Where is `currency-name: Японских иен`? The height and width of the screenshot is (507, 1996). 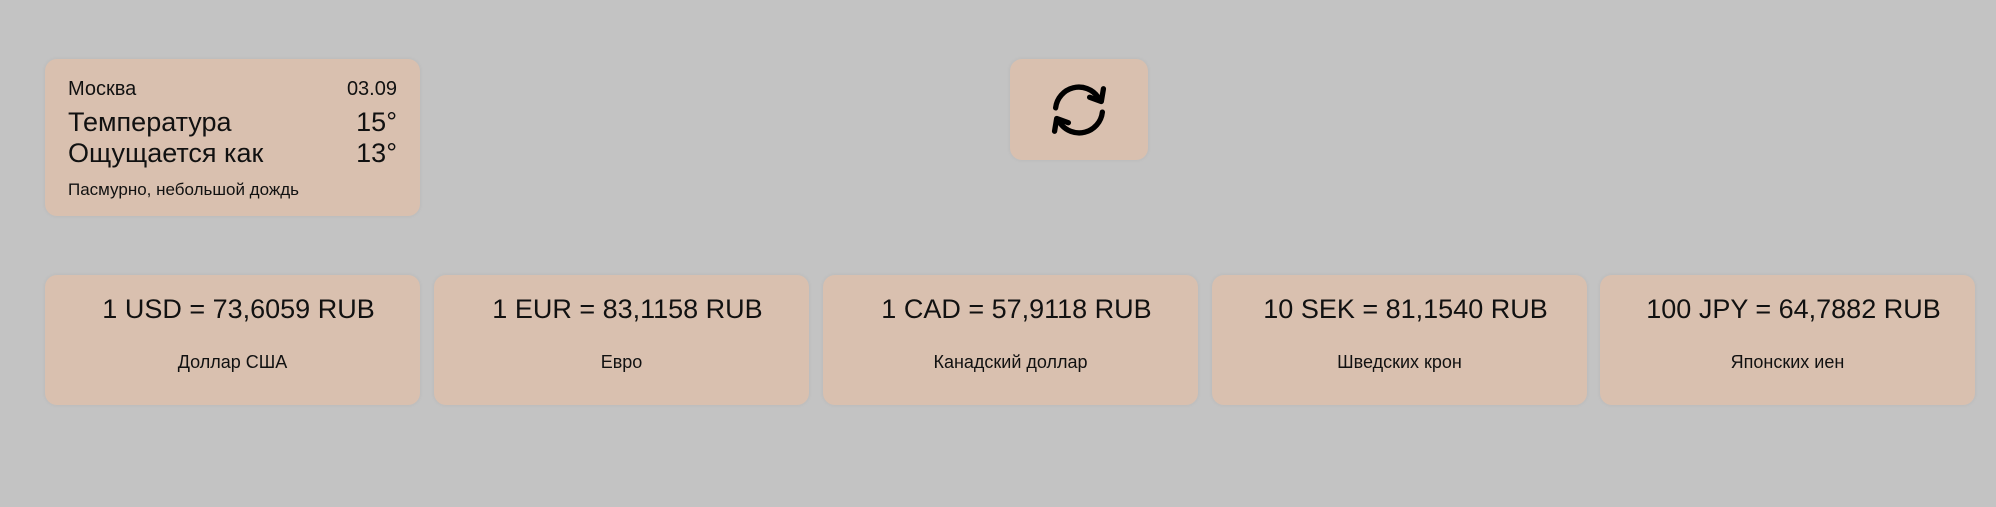
currency-name: Японских иен is located at coordinates (1787, 362).